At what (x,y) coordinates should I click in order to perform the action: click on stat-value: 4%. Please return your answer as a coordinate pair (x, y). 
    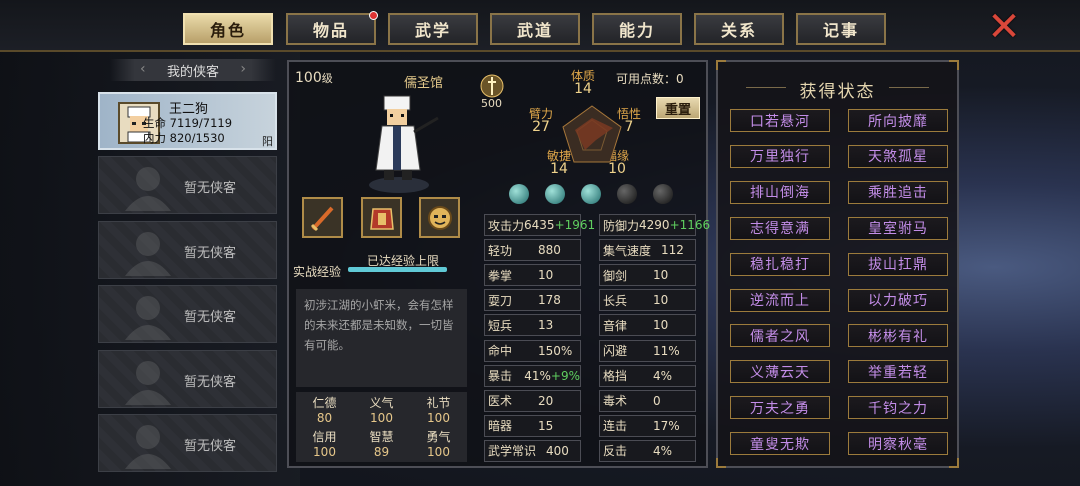
    Looking at the image, I should click on (663, 375).